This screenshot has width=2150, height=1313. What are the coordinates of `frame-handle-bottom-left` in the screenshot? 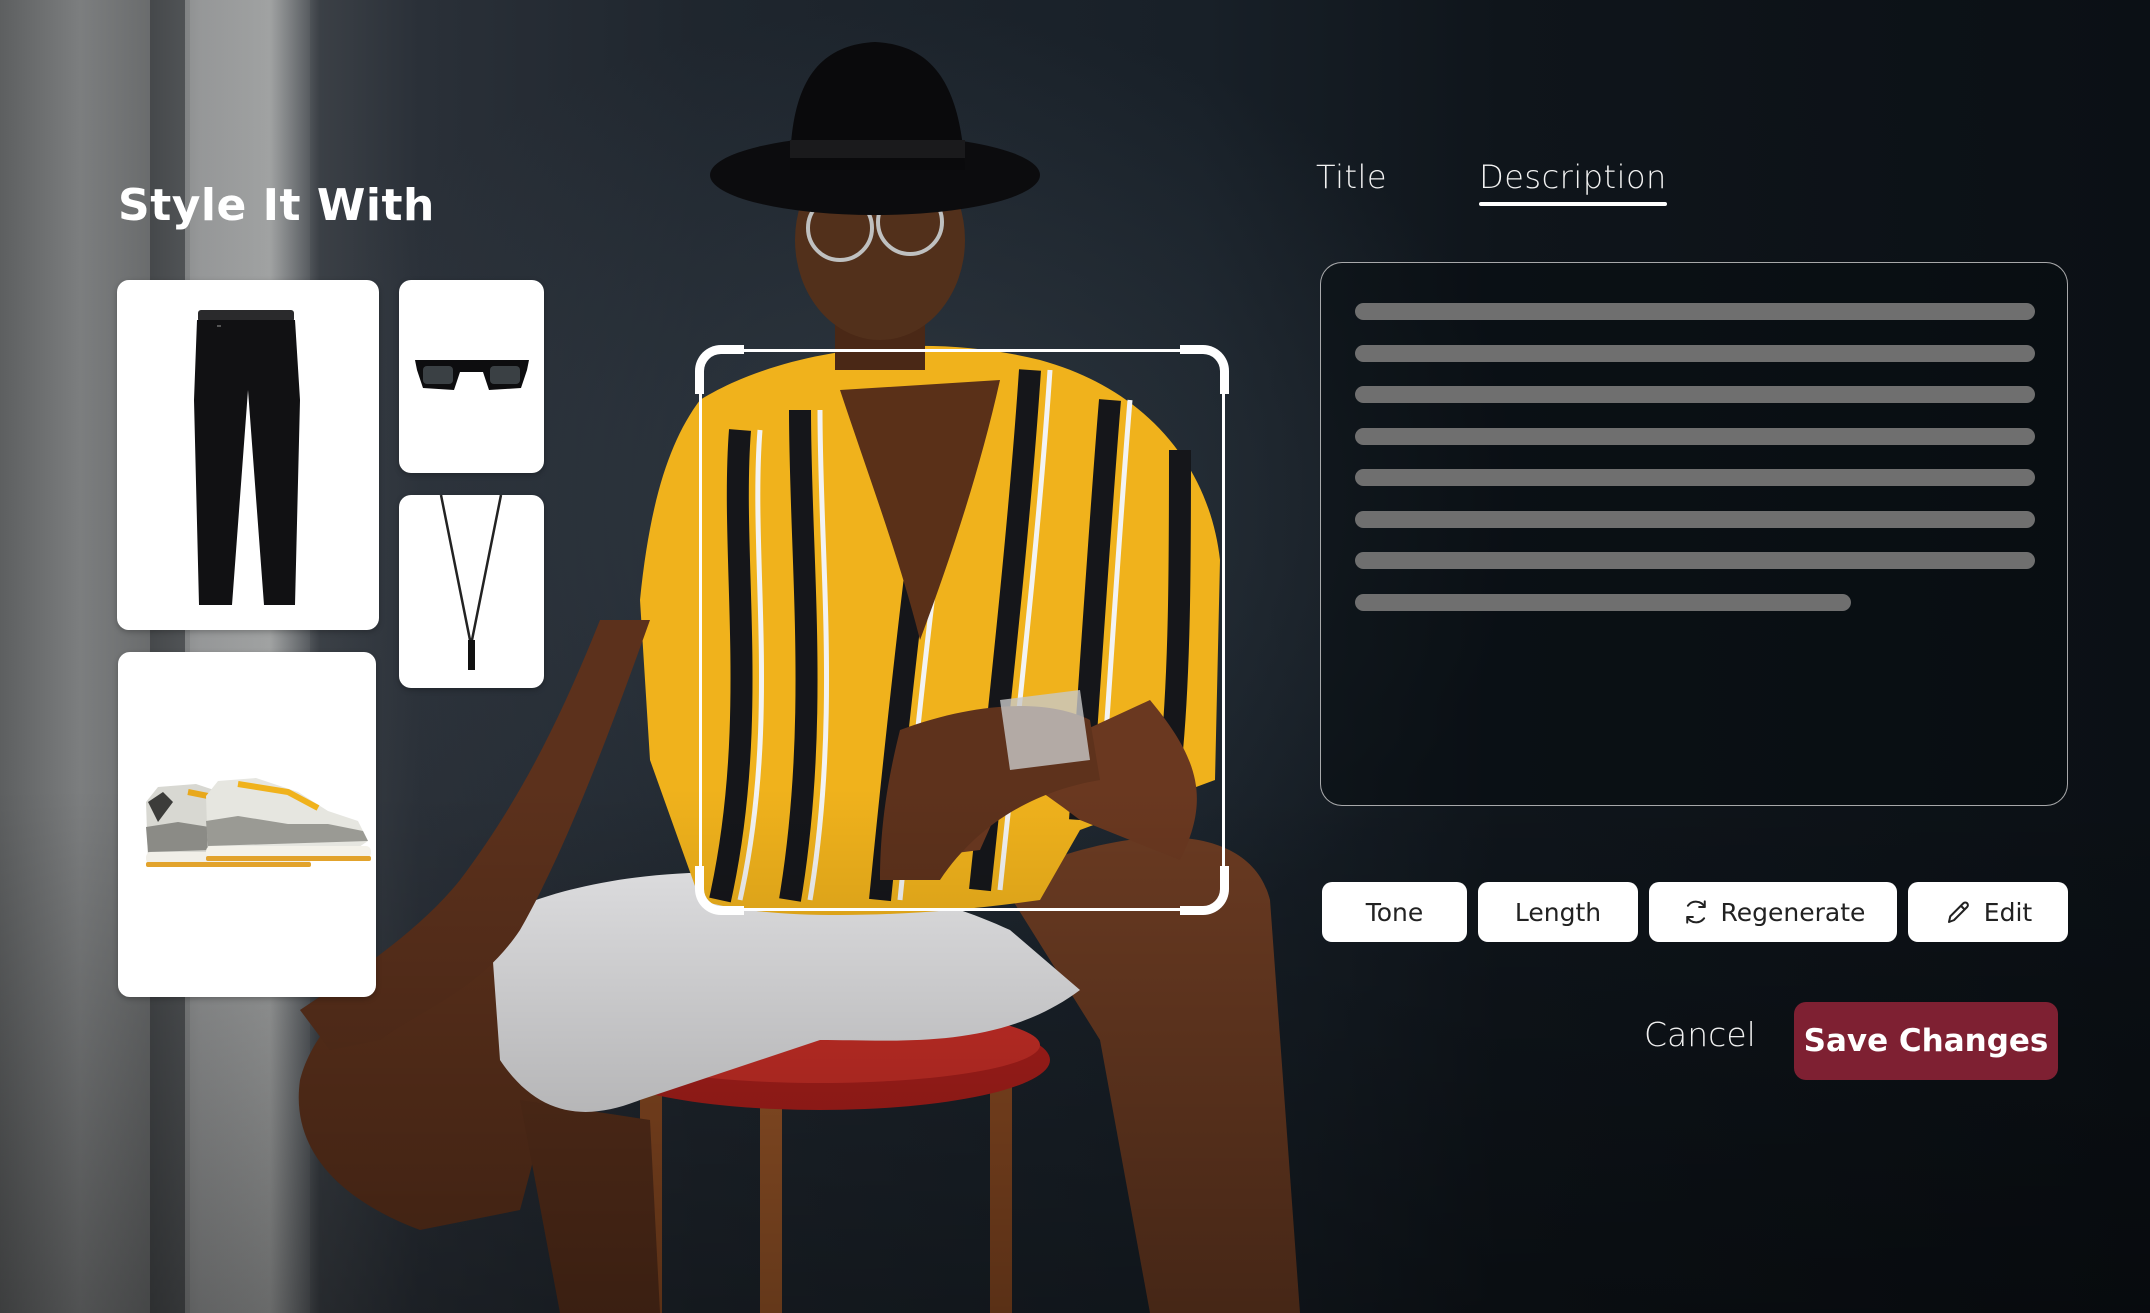 It's located at (719, 890).